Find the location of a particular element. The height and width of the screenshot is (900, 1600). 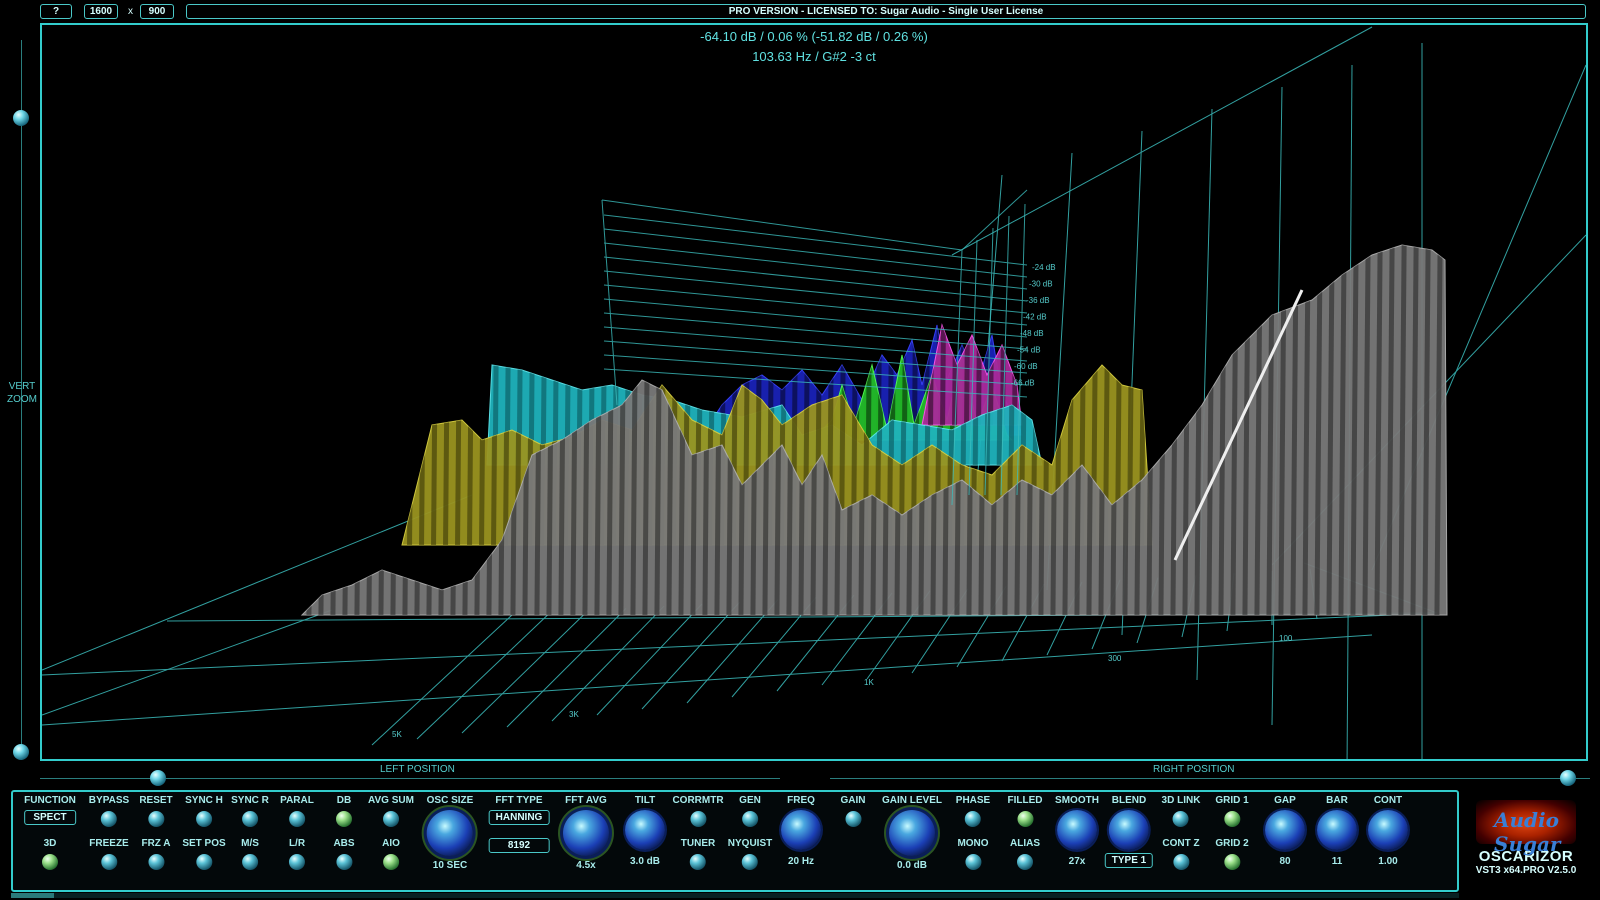

function-control: FUNCTION SPECT is located at coordinates (50, 810).